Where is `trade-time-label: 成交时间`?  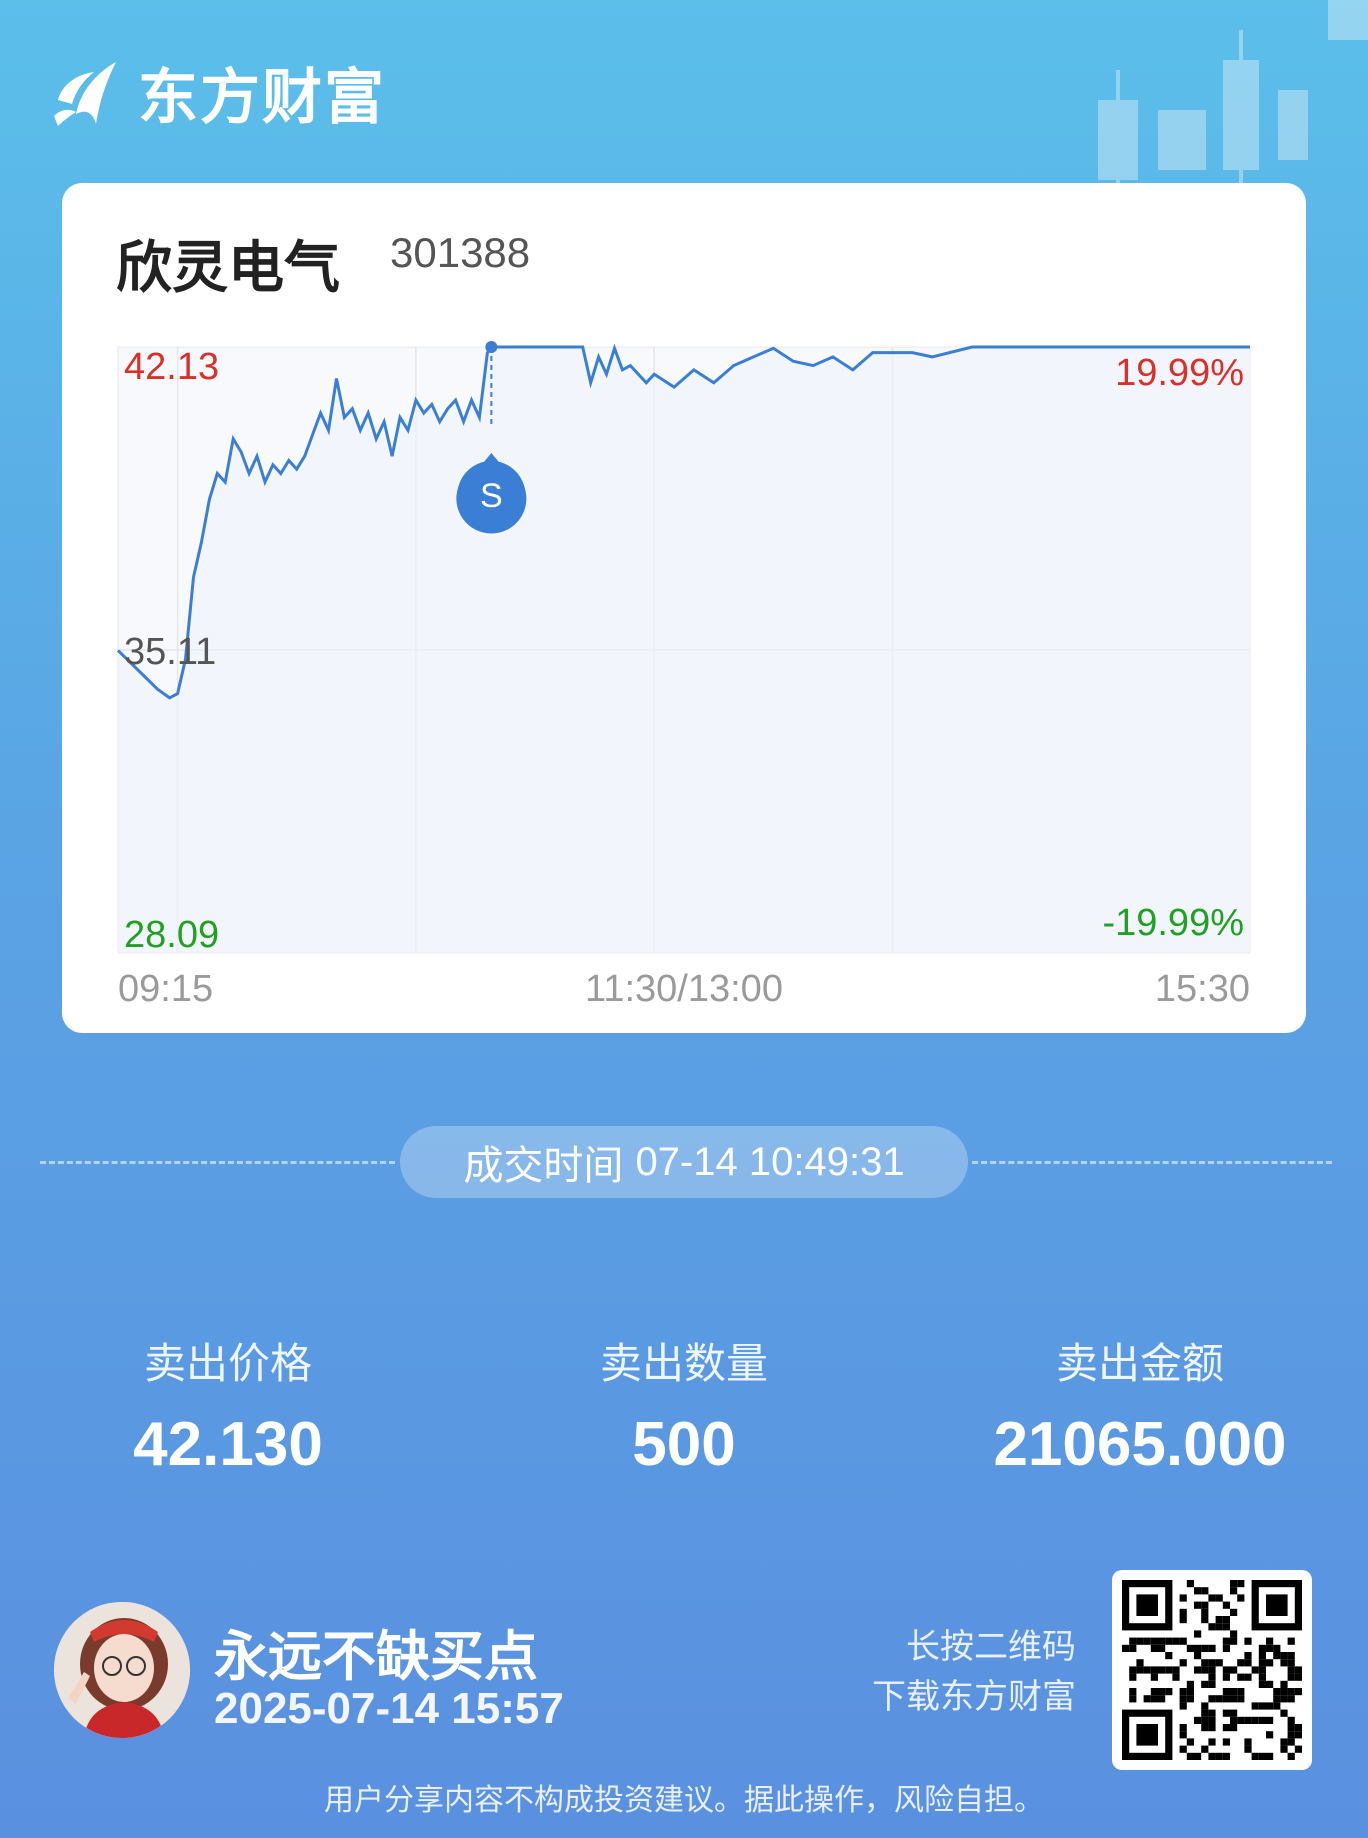 trade-time-label: 成交时间 is located at coordinates (543, 1166).